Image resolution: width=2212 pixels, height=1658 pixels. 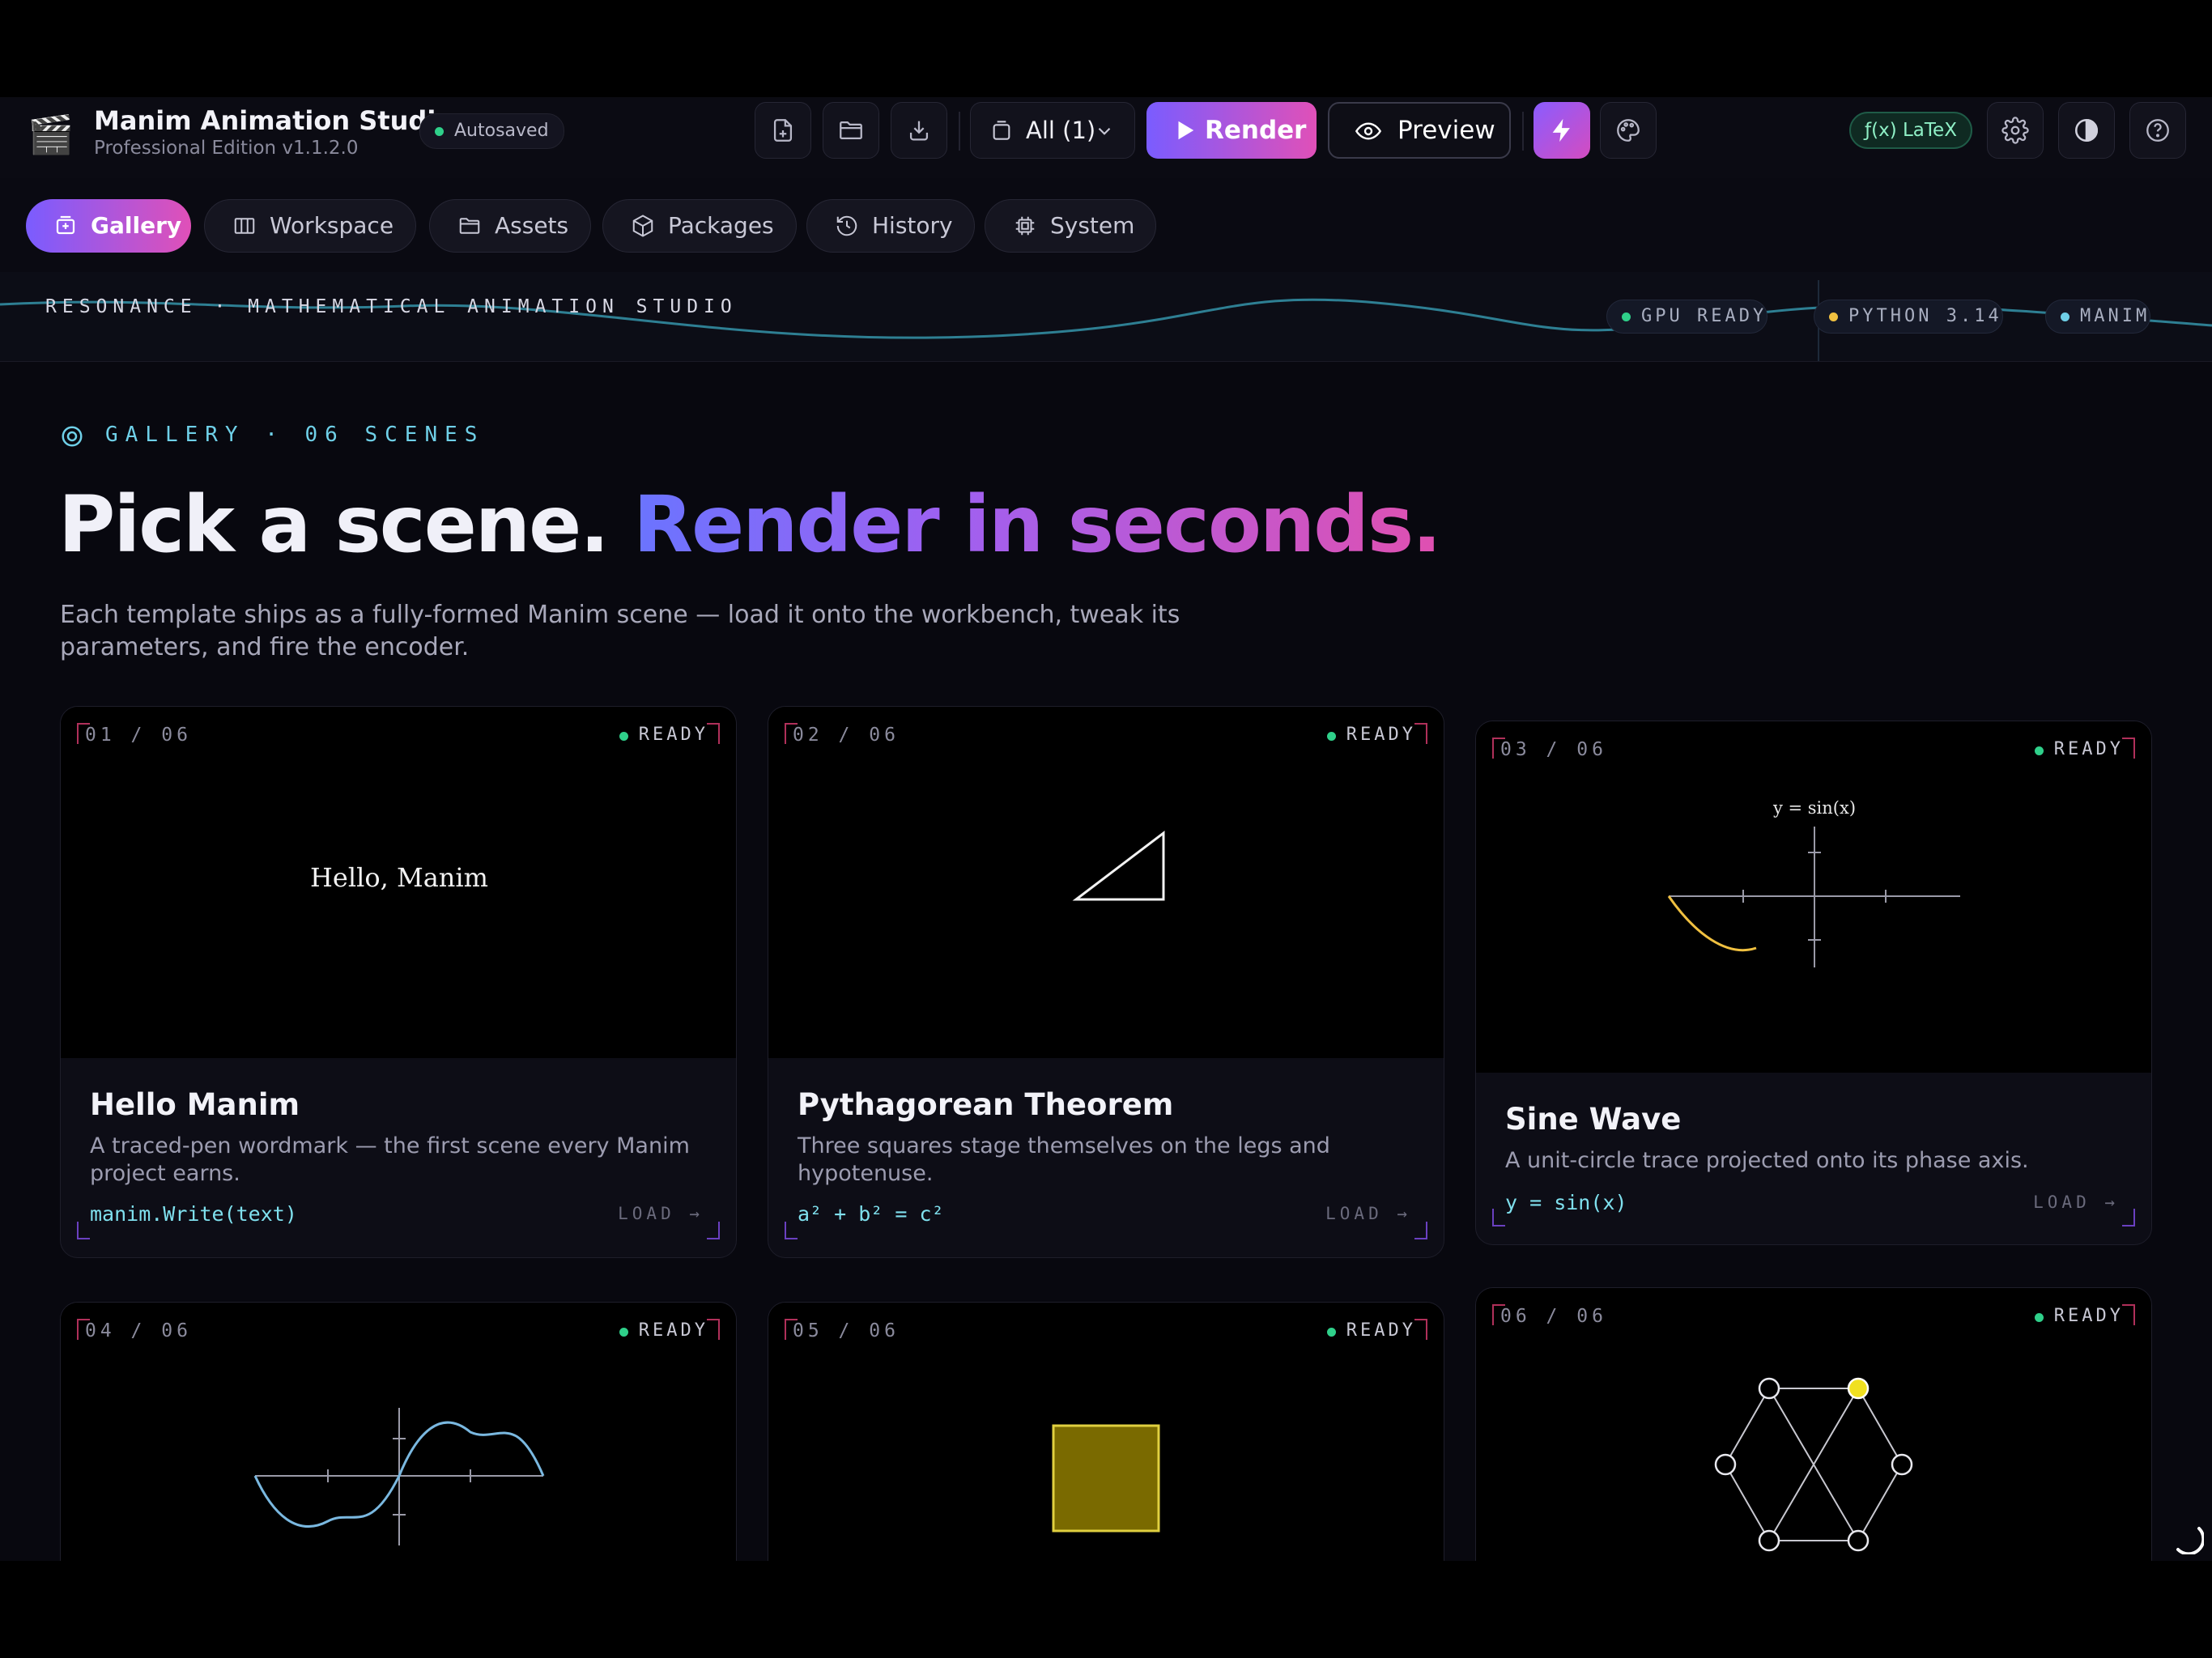 I want to click on contrast-toggle-button, so click(x=2086, y=130).